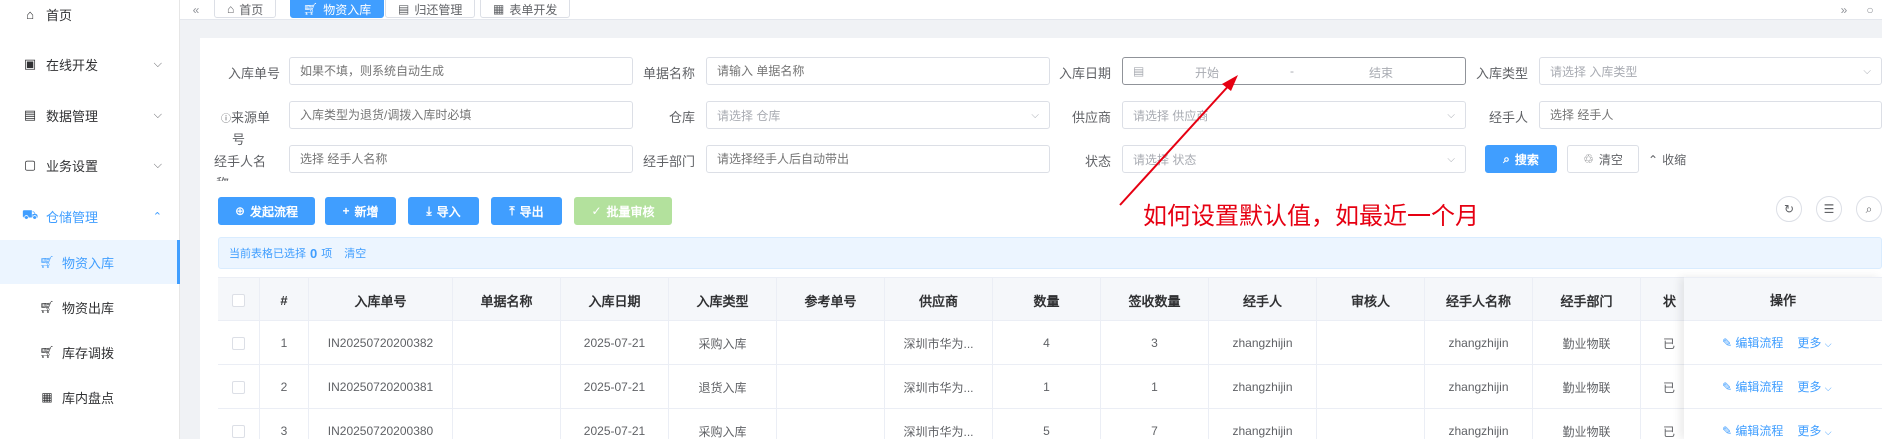  What do you see at coordinates (1311, 216) in the screenshot?
I see `annotation-text: 如何设置默认值，如最近一个月` at bounding box center [1311, 216].